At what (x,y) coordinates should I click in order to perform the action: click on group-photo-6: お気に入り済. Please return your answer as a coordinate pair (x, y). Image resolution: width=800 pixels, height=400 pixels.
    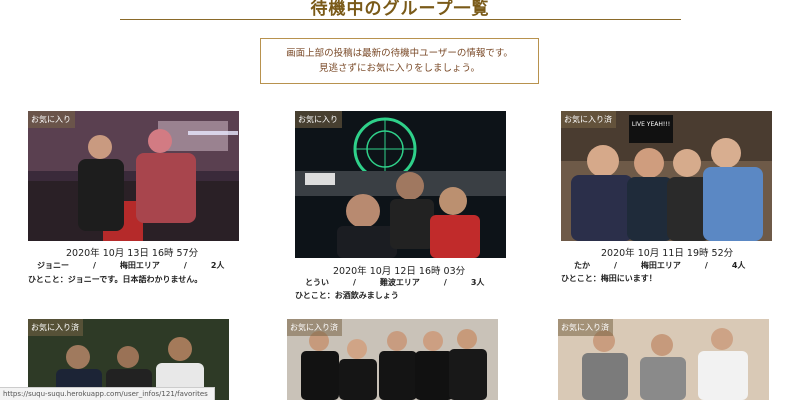
    Looking at the image, I should click on (663, 359).